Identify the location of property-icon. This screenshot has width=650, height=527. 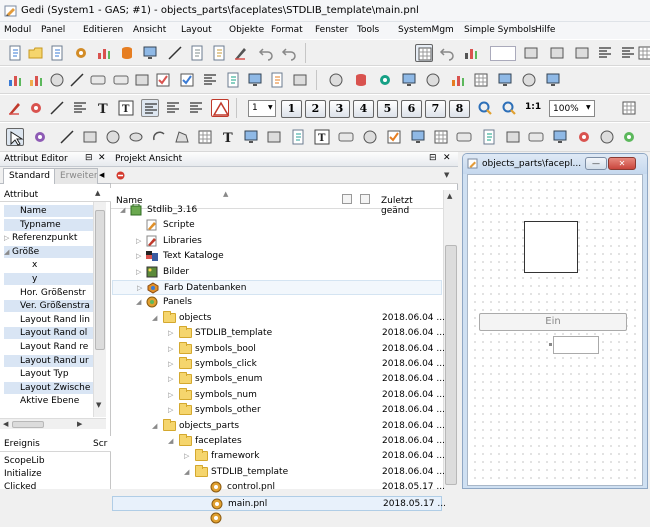
(40, 137).